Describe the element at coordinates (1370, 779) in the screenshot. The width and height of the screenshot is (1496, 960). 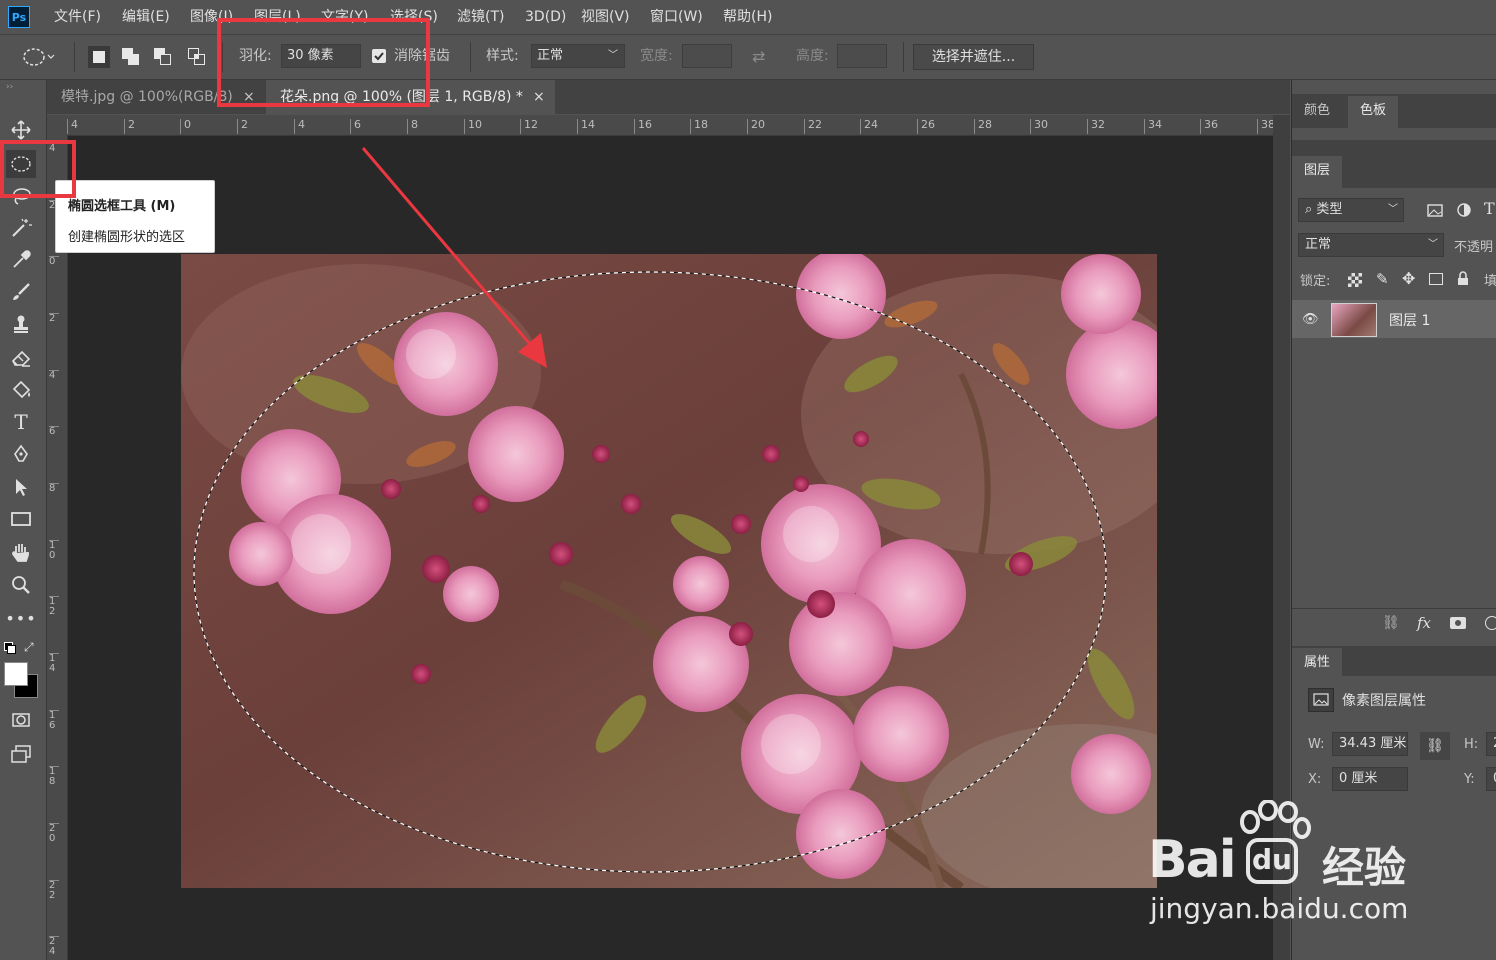
I see `x-field: 0 厘米` at that location.